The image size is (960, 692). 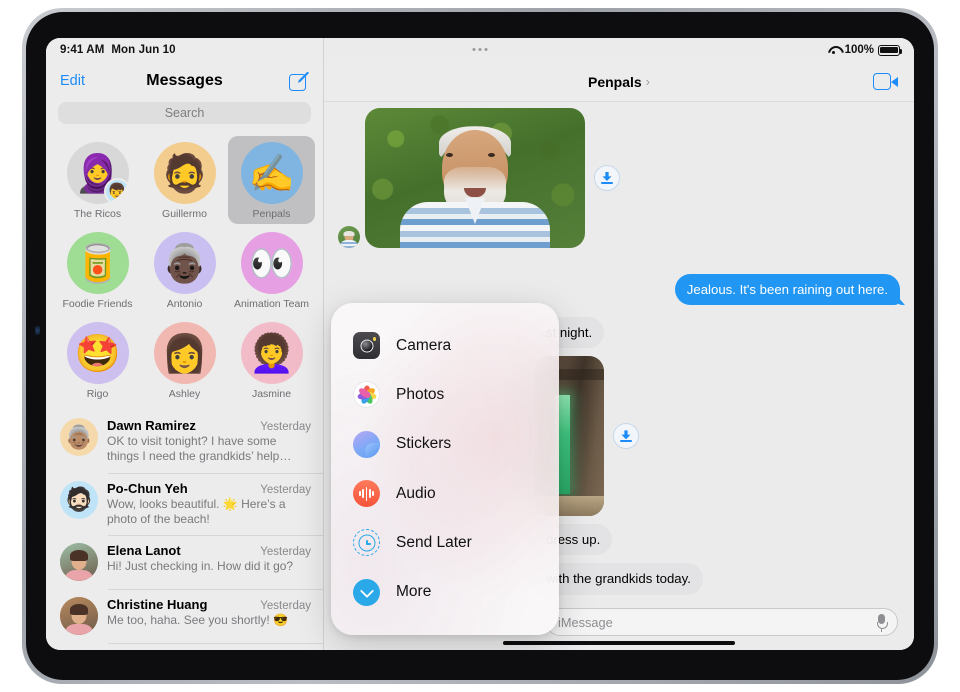 What do you see at coordinates (37, 330) in the screenshot?
I see `bezel-sensor-dot` at bounding box center [37, 330].